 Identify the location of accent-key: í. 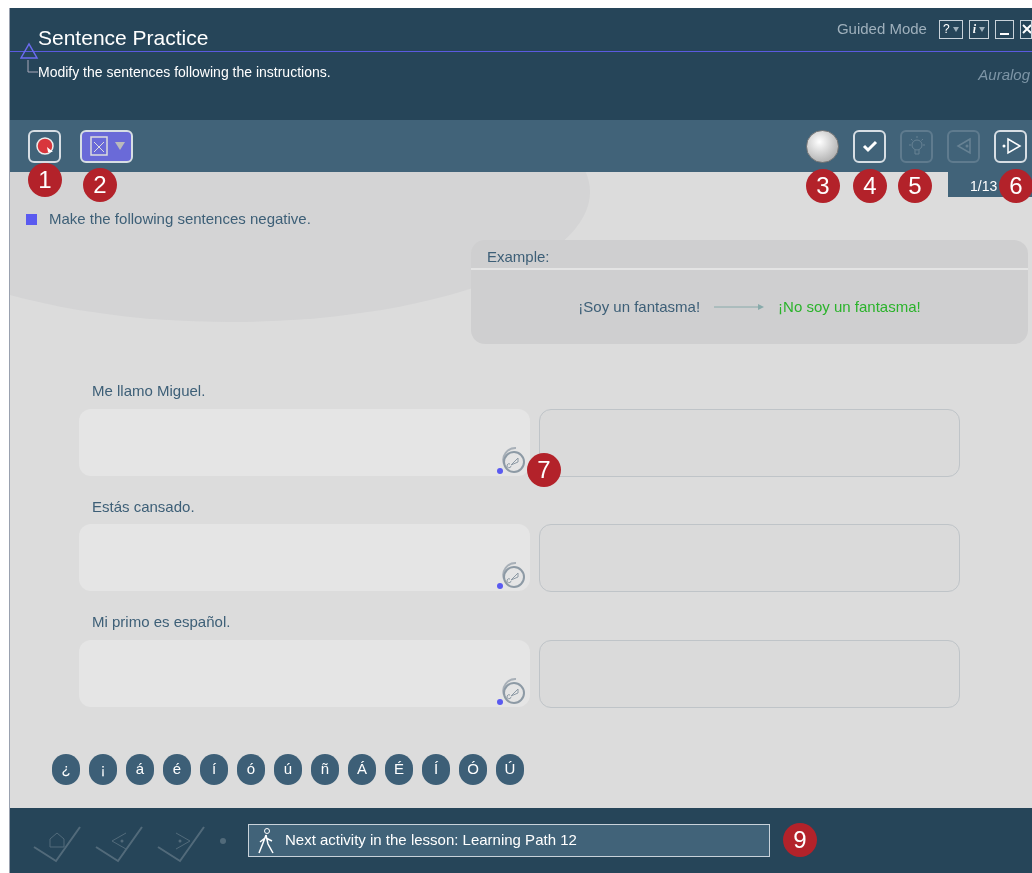
(214, 769).